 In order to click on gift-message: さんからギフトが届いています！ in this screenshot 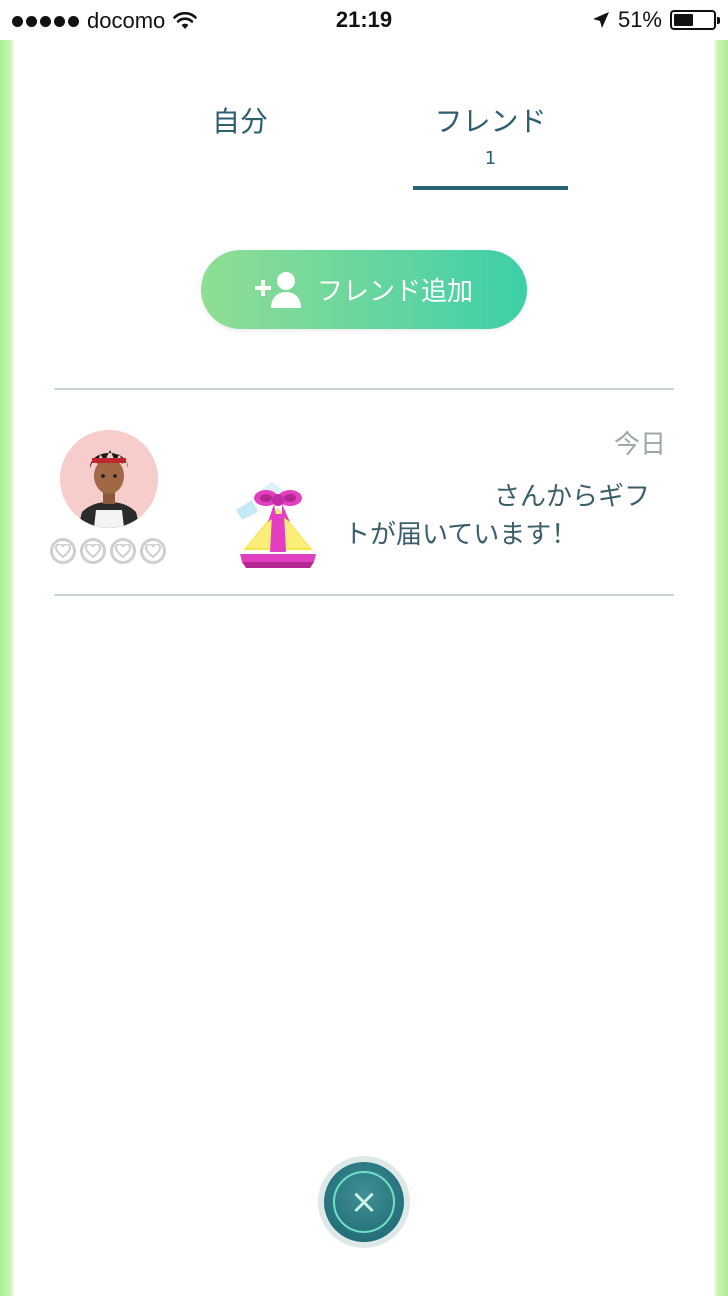, I will do `click(509, 516)`.